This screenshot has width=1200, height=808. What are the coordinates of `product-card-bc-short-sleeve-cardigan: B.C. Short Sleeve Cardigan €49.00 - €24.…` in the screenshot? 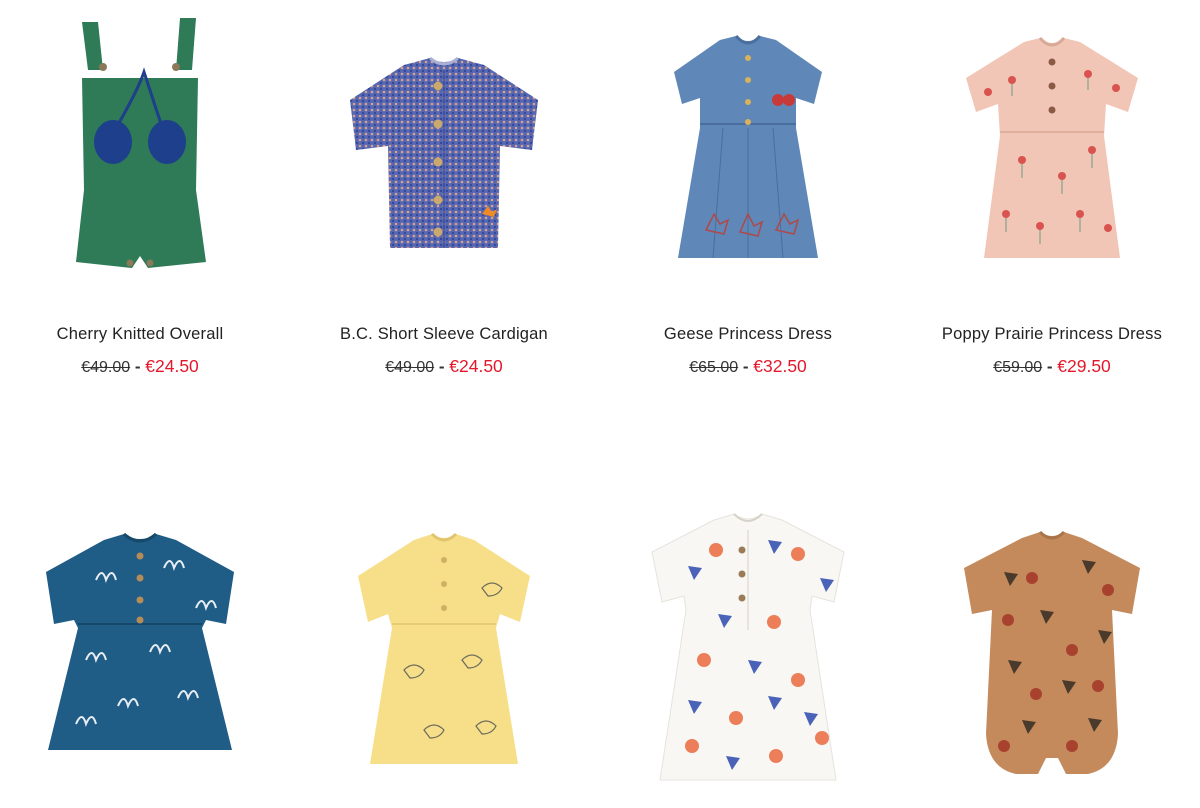 It's located at (444, 189).